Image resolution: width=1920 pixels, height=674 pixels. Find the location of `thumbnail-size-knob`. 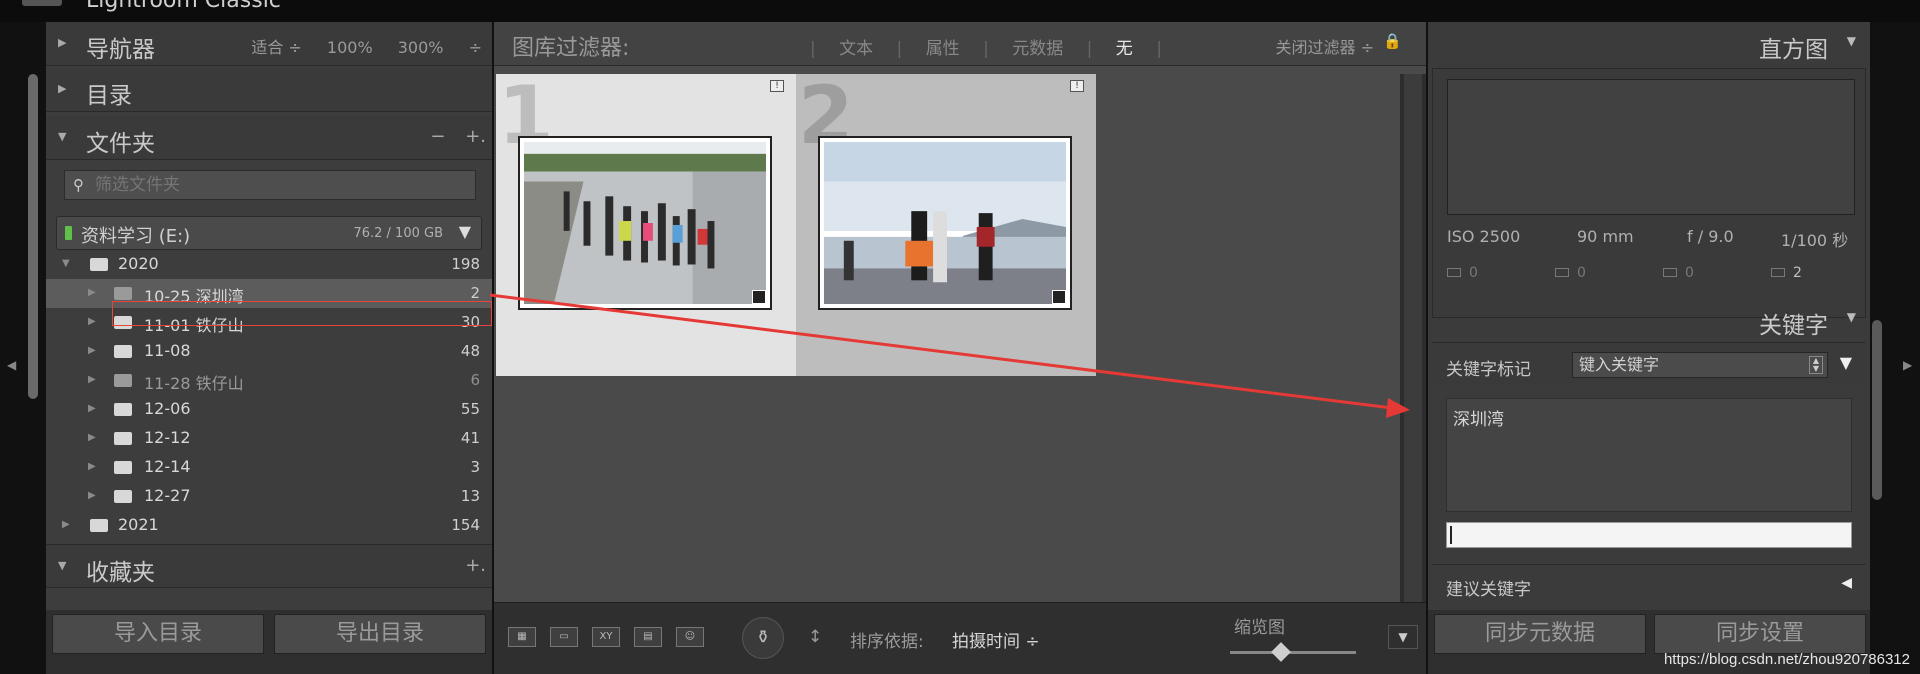

thumbnail-size-knob is located at coordinates (1281, 652).